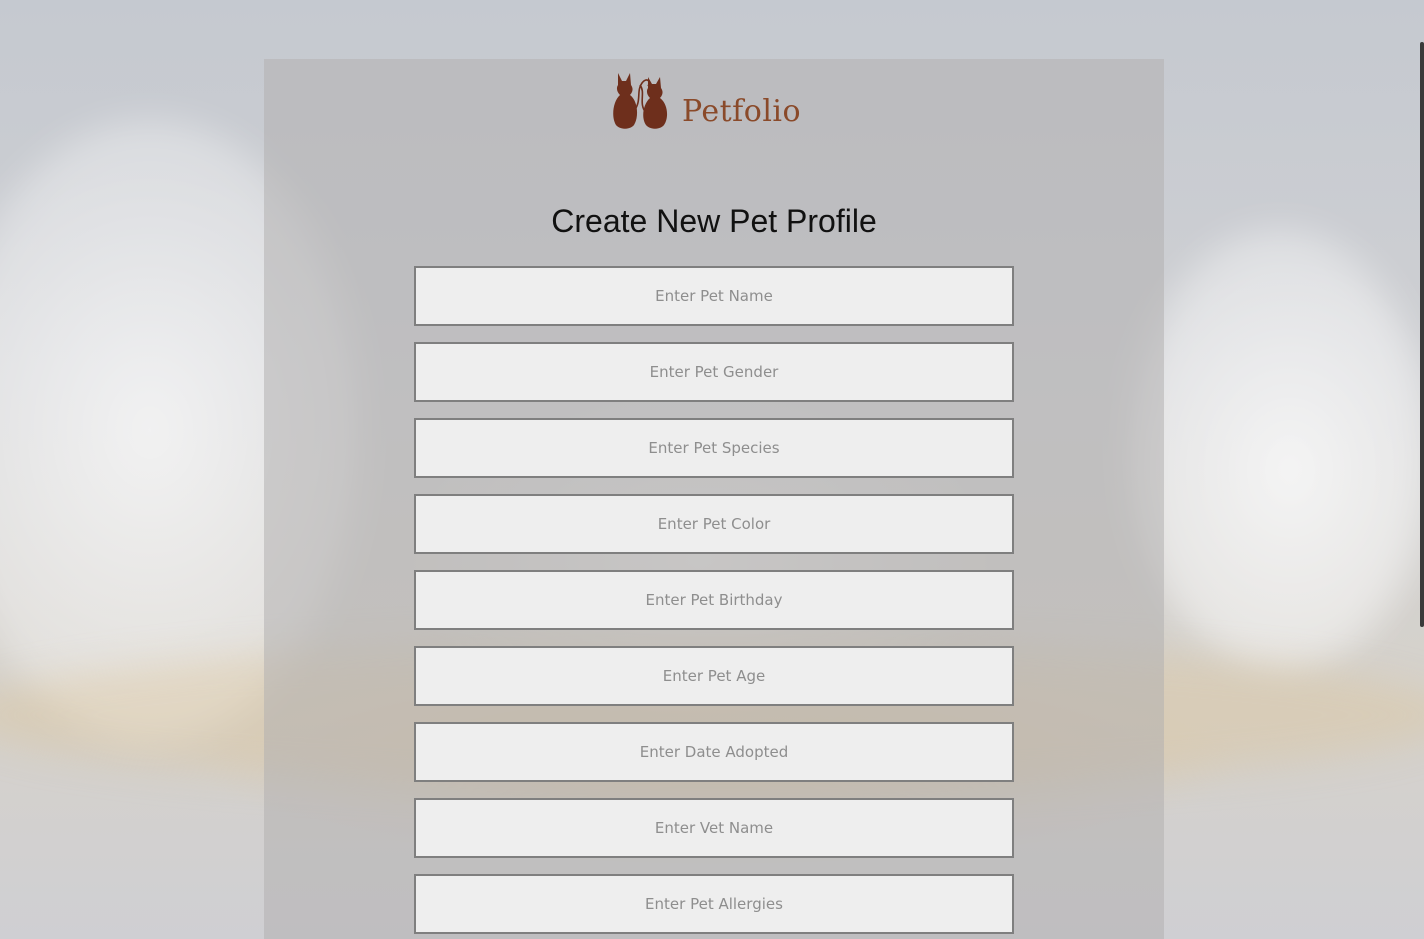 Image resolution: width=1424 pixels, height=939 pixels. I want to click on pet-gender-input, so click(714, 372).